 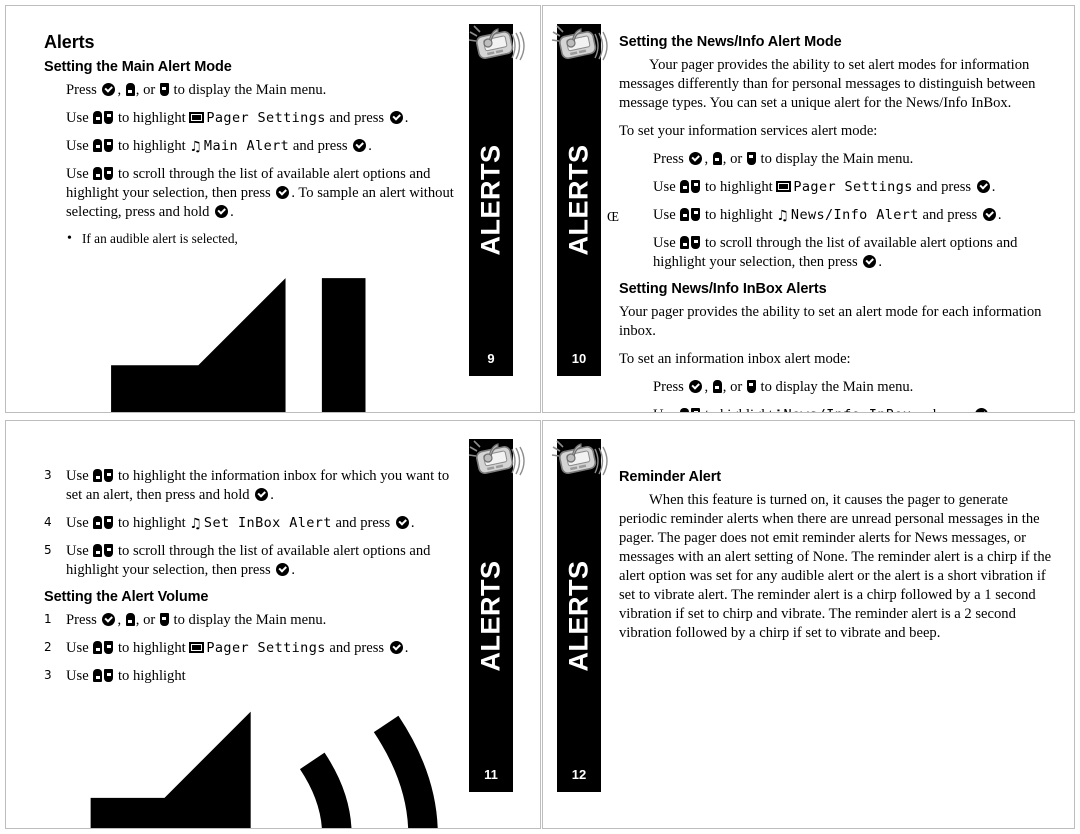 What do you see at coordinates (48, 550) in the screenshot?
I see `step-marker: 5` at bounding box center [48, 550].